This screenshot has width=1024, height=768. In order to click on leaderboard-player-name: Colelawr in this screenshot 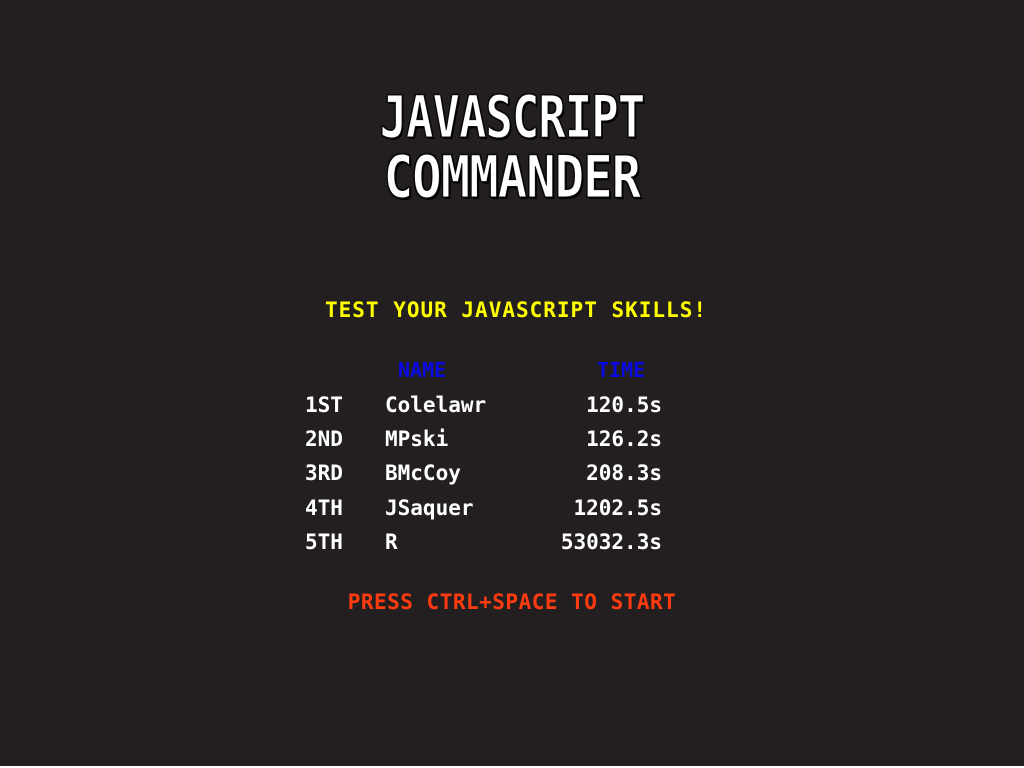, I will do `click(436, 405)`.